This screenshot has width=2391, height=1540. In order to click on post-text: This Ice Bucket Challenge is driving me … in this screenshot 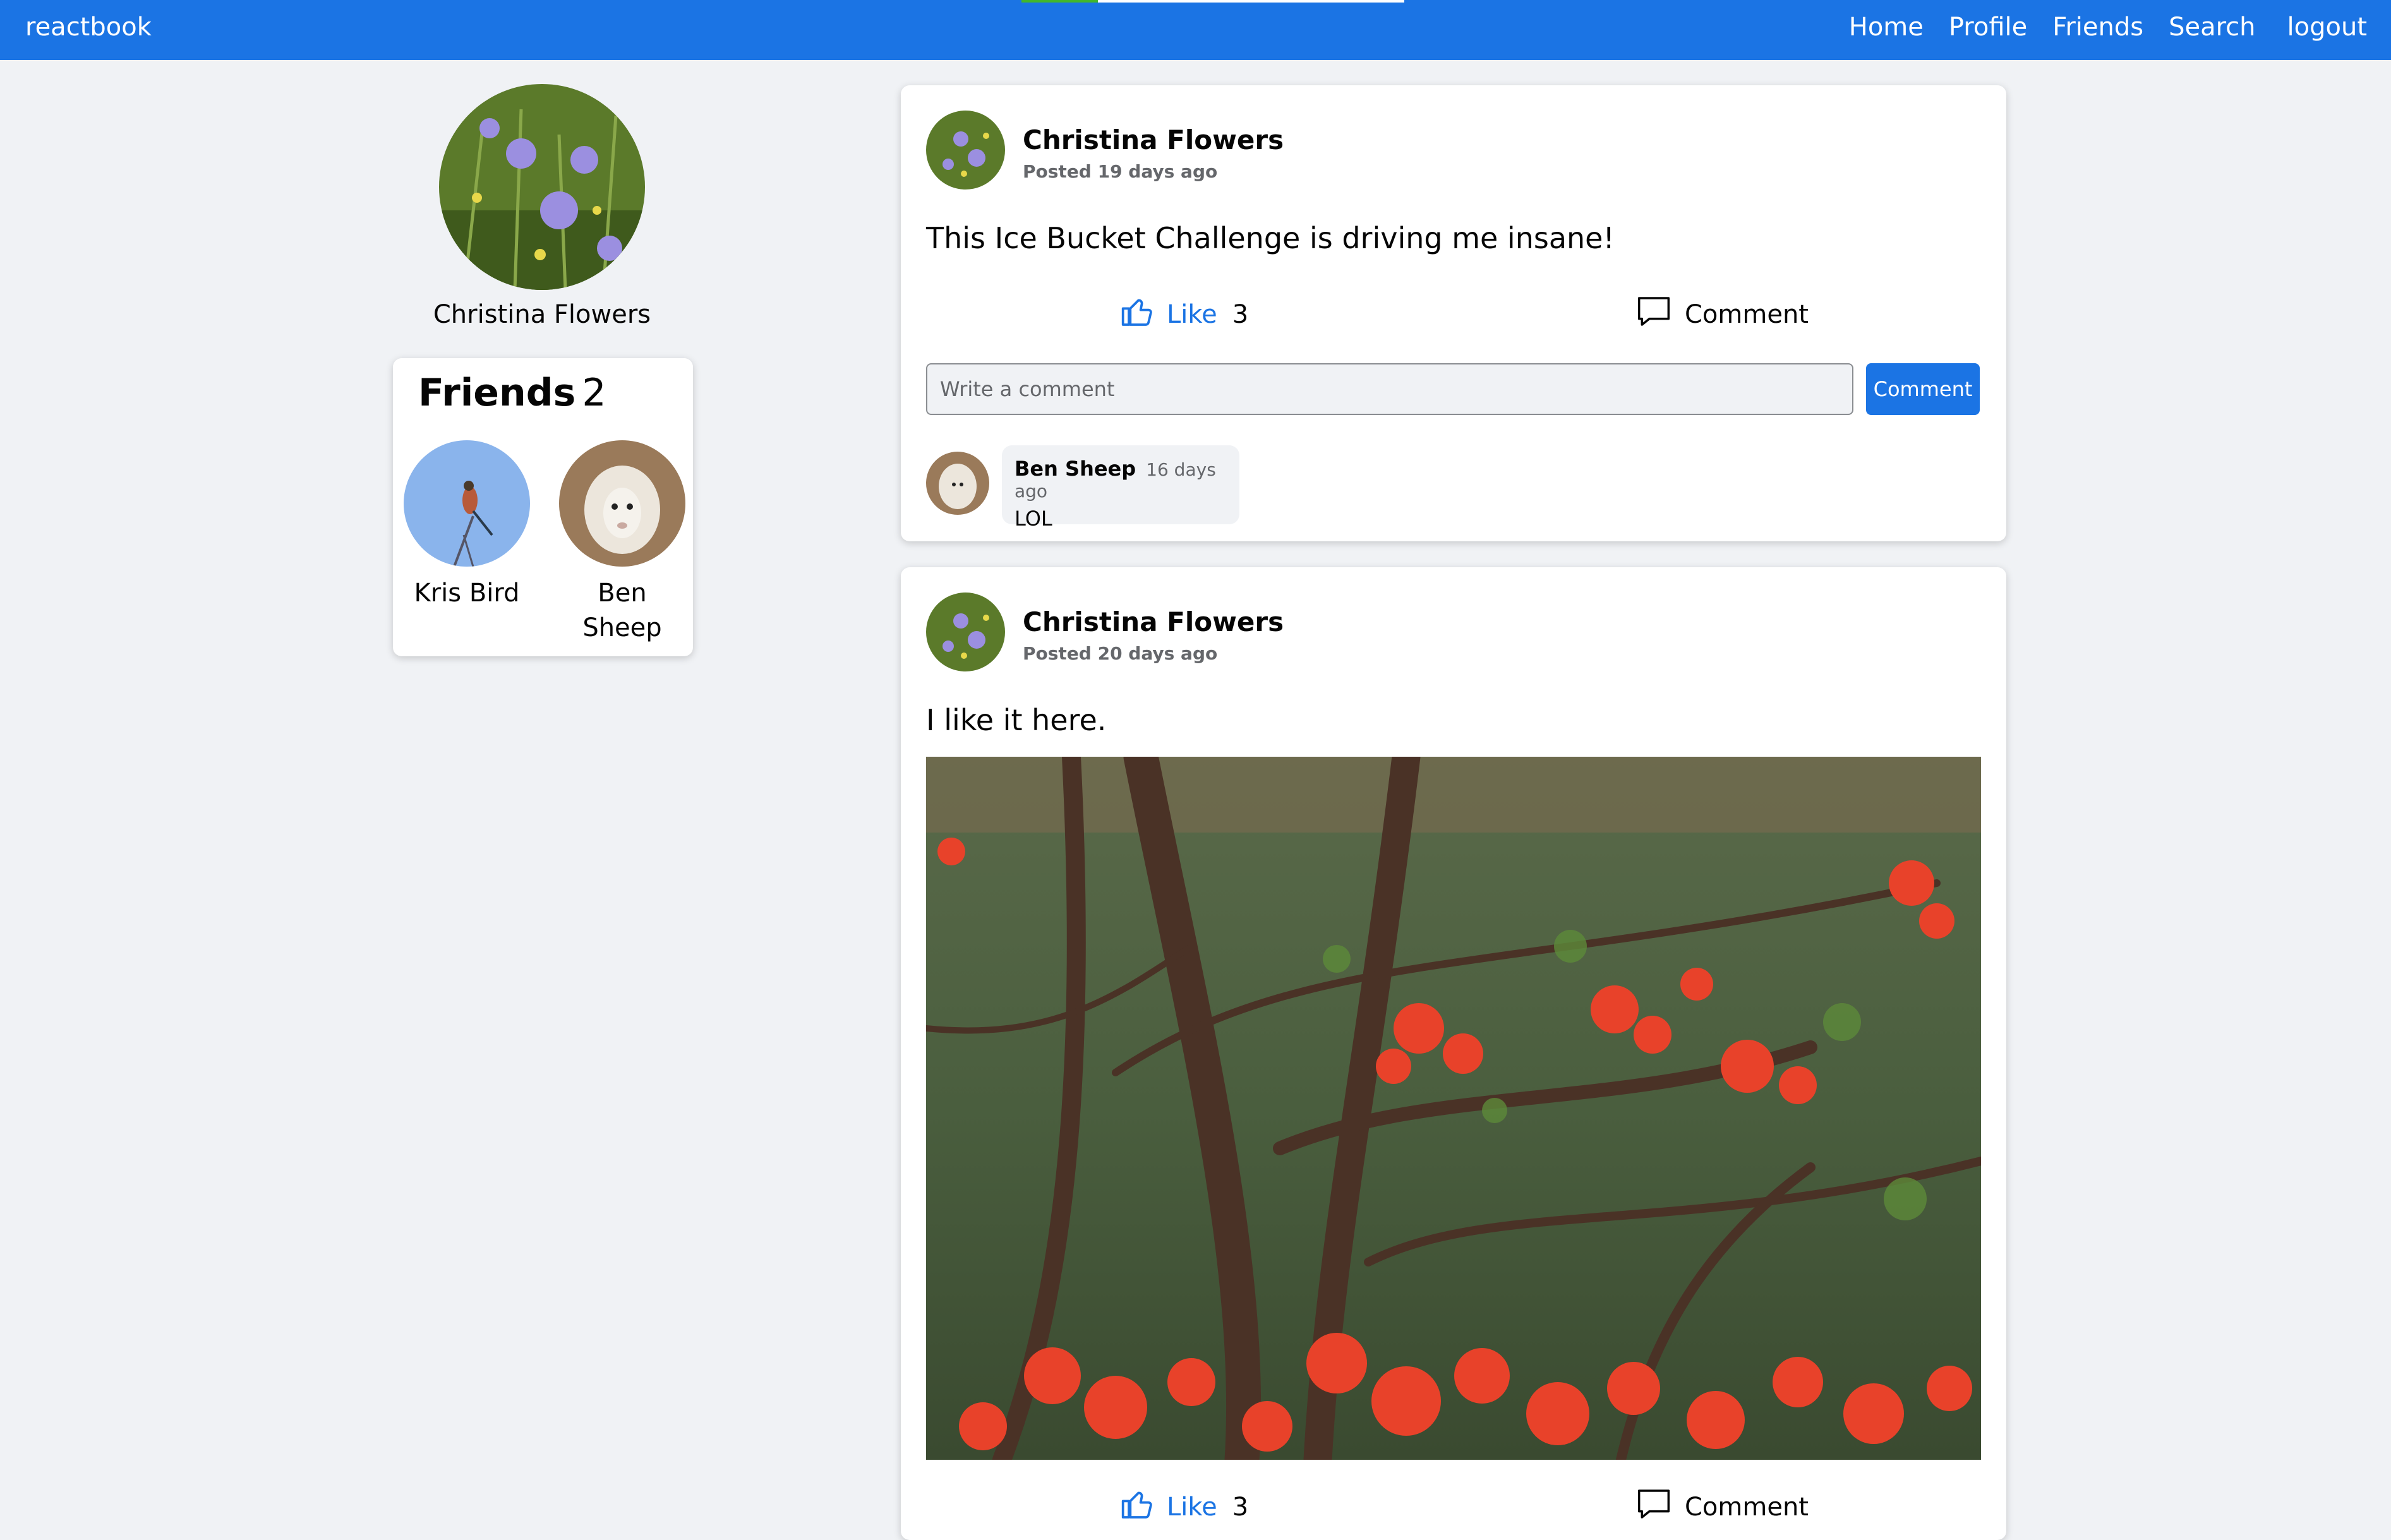, I will do `click(1270, 238)`.